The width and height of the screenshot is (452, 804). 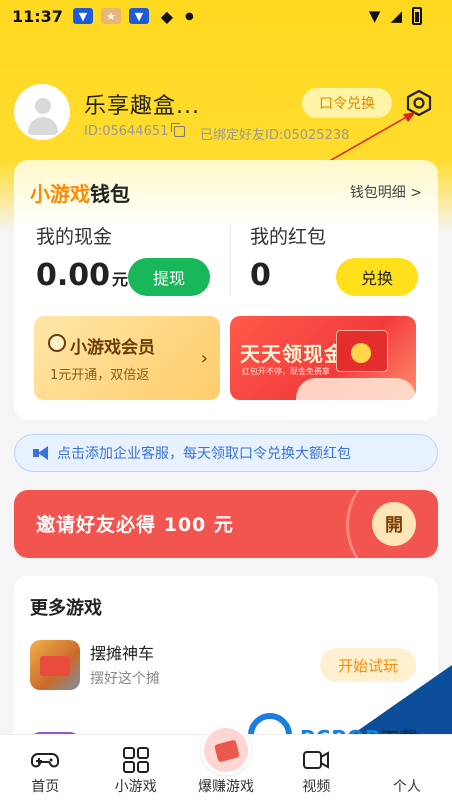 What do you see at coordinates (226, 787) in the screenshot?
I see `tab-label: 爆赚游戏` at bounding box center [226, 787].